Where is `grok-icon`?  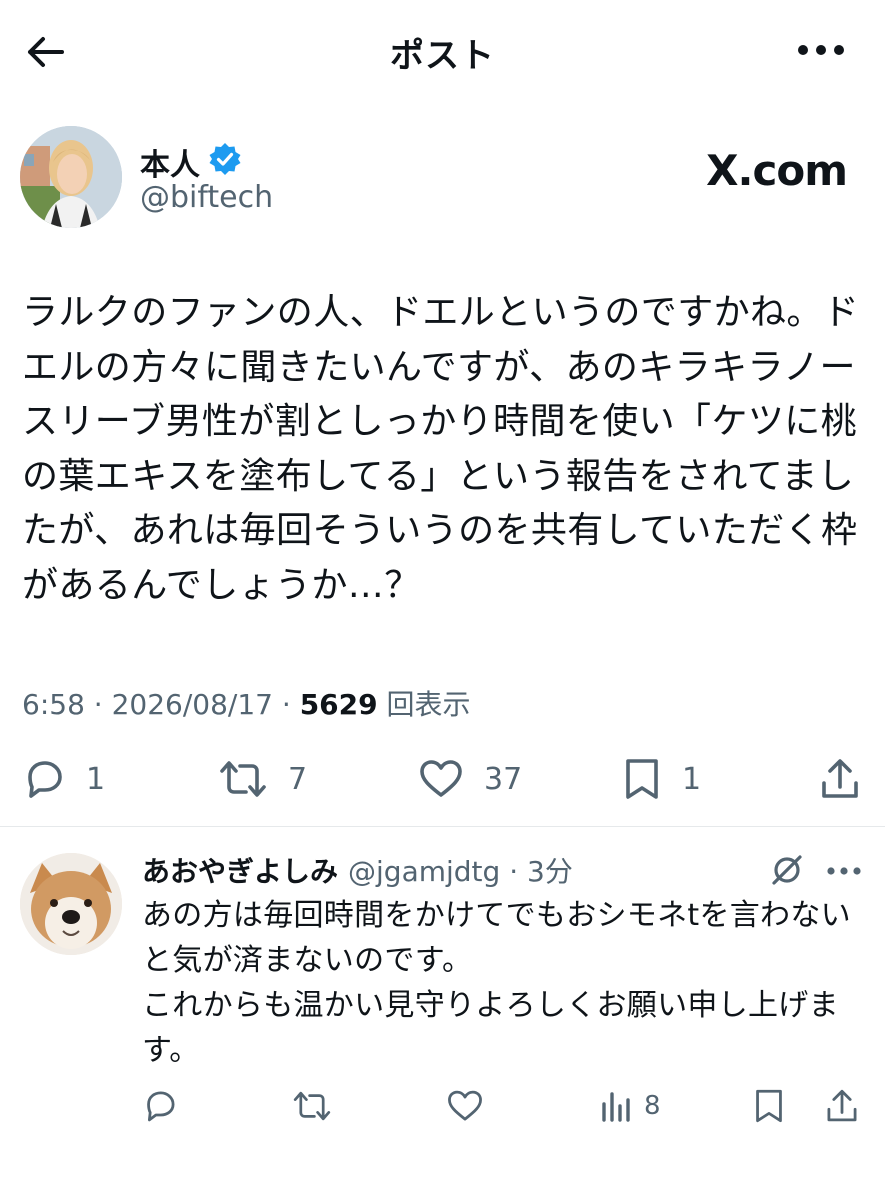
grok-icon is located at coordinates (787, 870).